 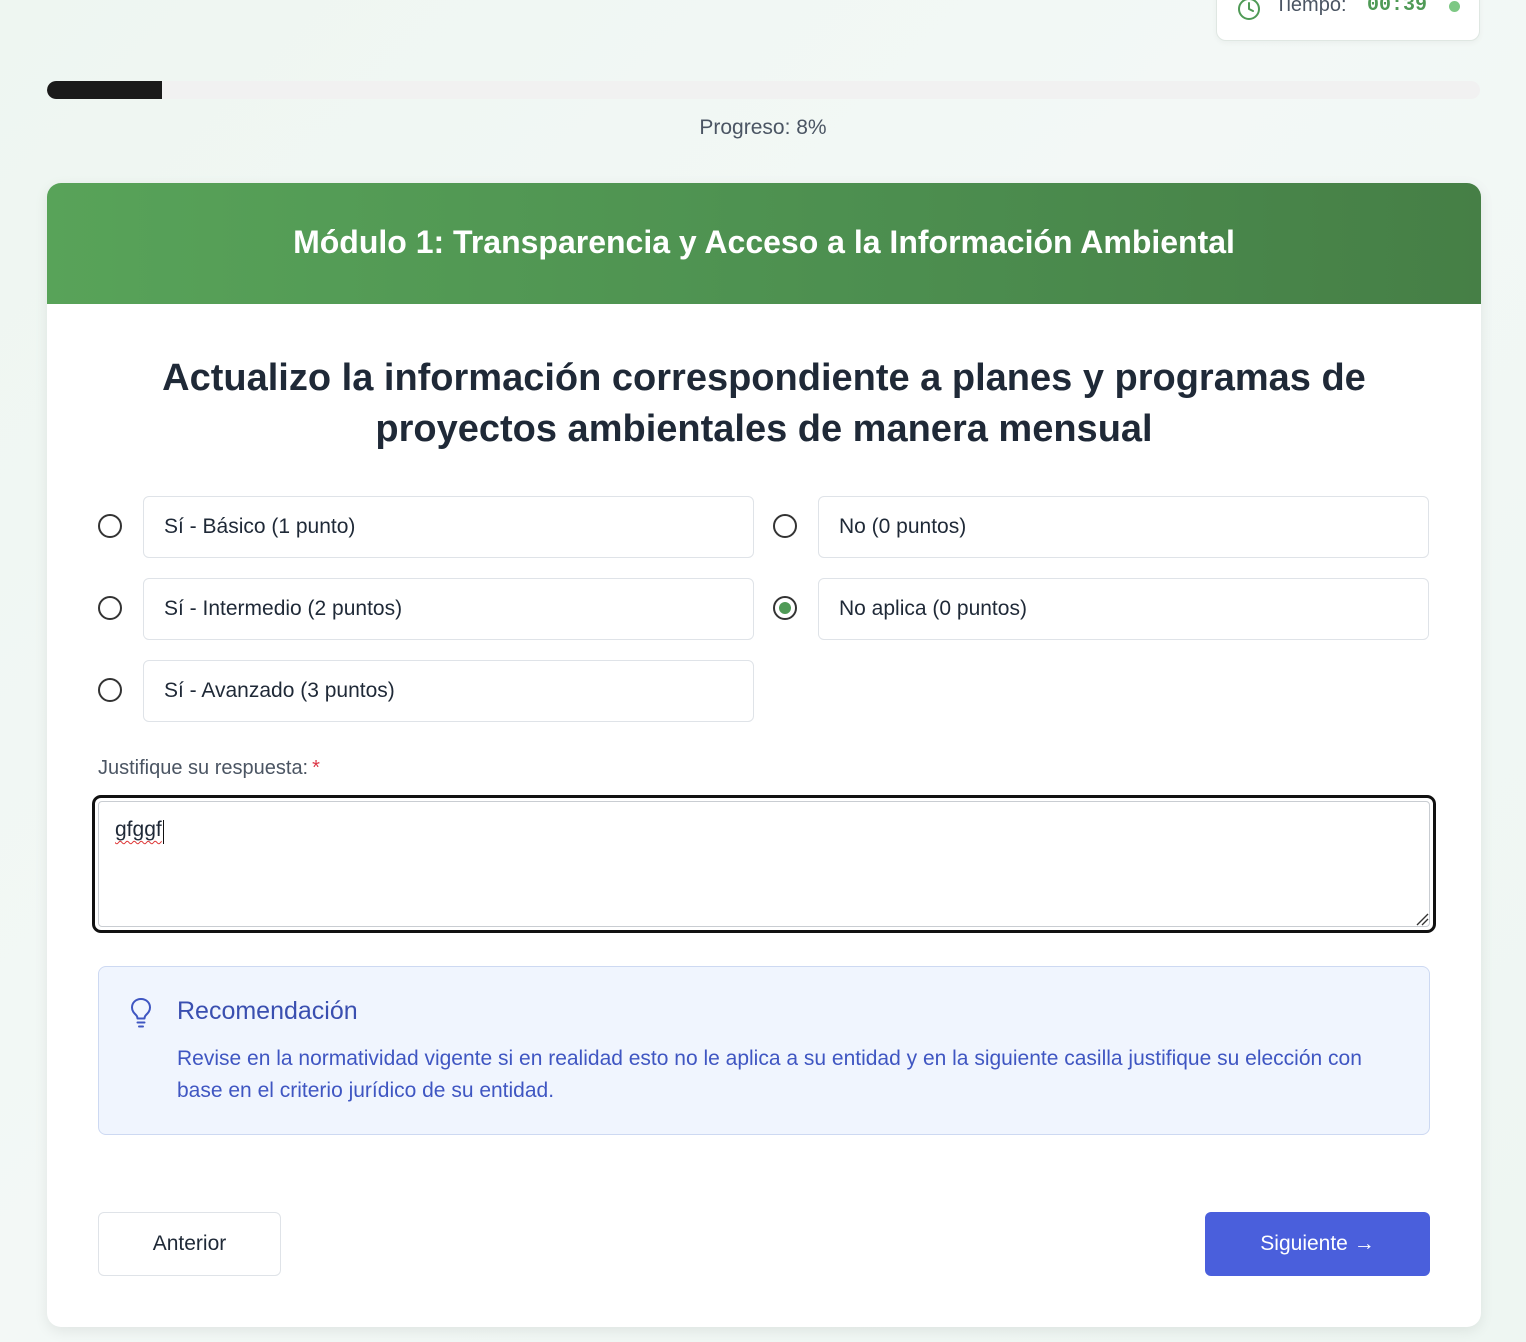 I want to click on previous-button: Anterior, so click(x=189, y=1244).